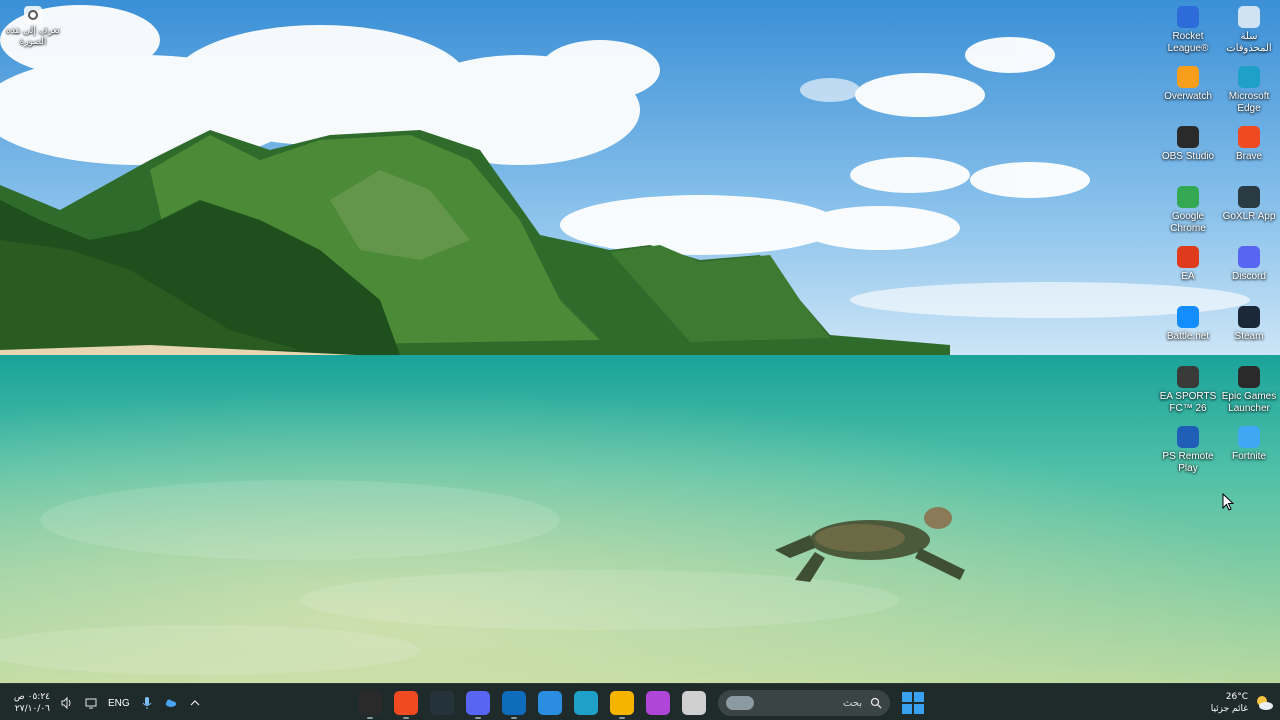 This screenshot has width=1280, height=720. Describe the element at coordinates (1249, 17) in the screenshot. I see `recycle-bin-icon` at that location.